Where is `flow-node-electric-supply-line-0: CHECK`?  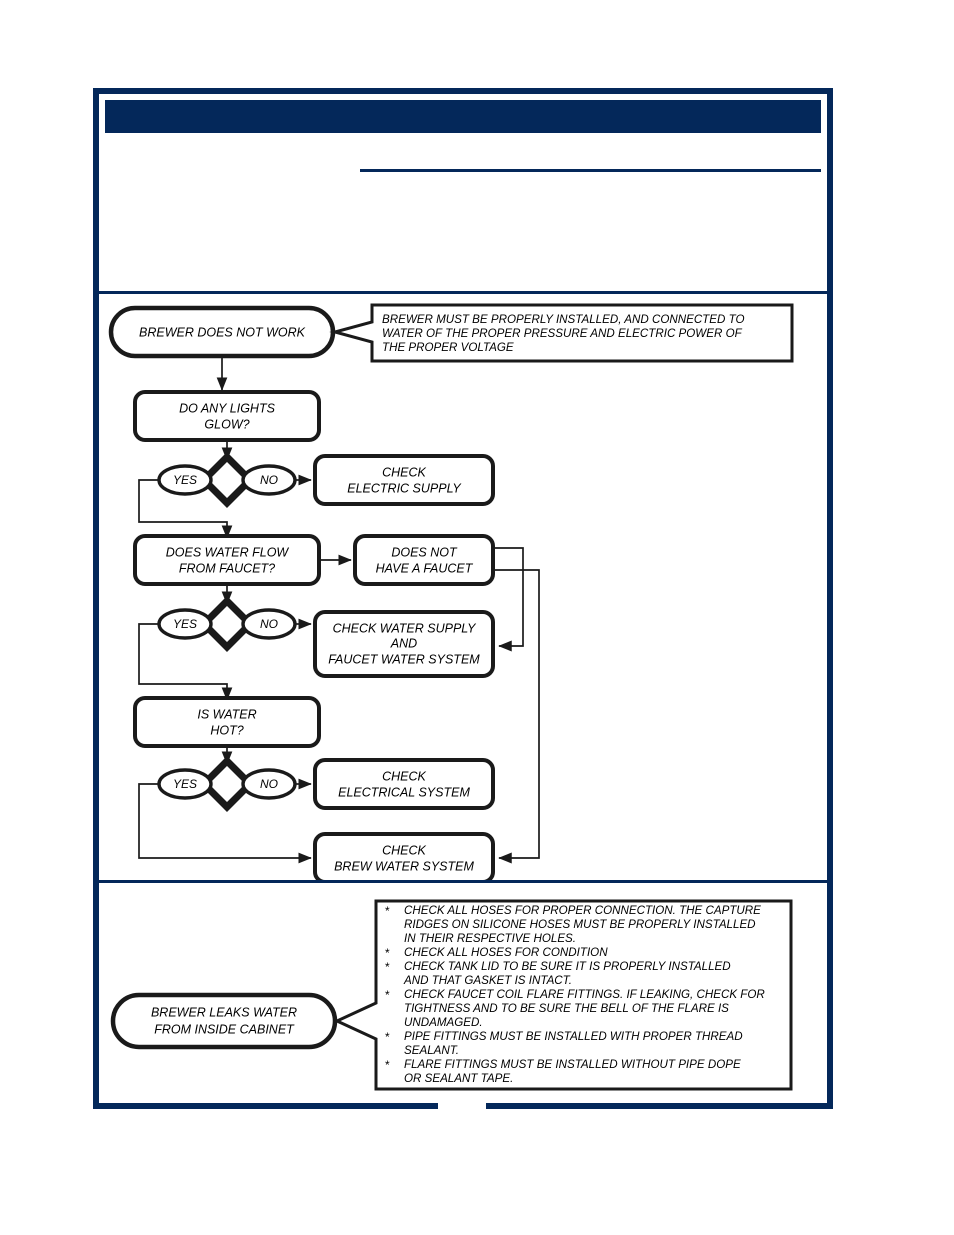 flow-node-electric-supply-line-0: CHECK is located at coordinates (404, 472).